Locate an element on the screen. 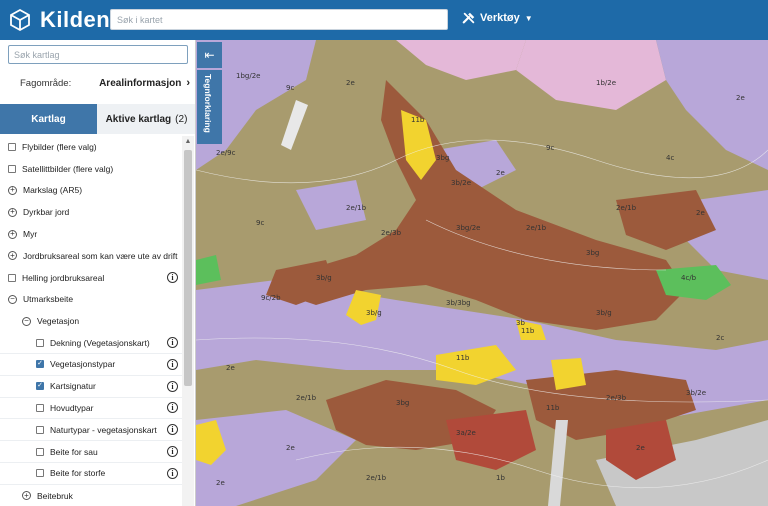  tab-aktive-label: Aktive kartlag is located at coordinates (138, 119).